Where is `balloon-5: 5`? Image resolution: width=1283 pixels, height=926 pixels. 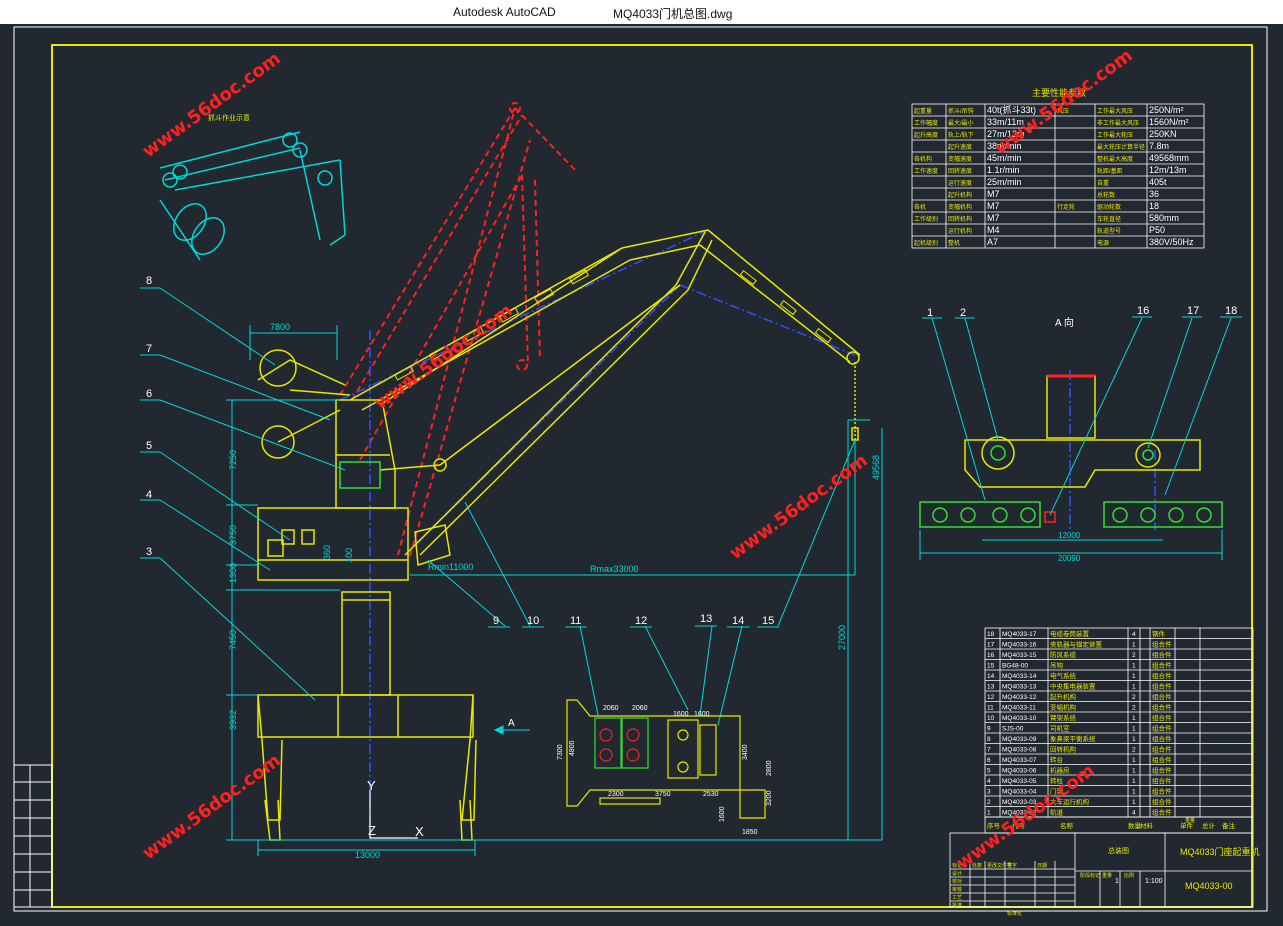
balloon-5: 5 is located at coordinates (149, 446).